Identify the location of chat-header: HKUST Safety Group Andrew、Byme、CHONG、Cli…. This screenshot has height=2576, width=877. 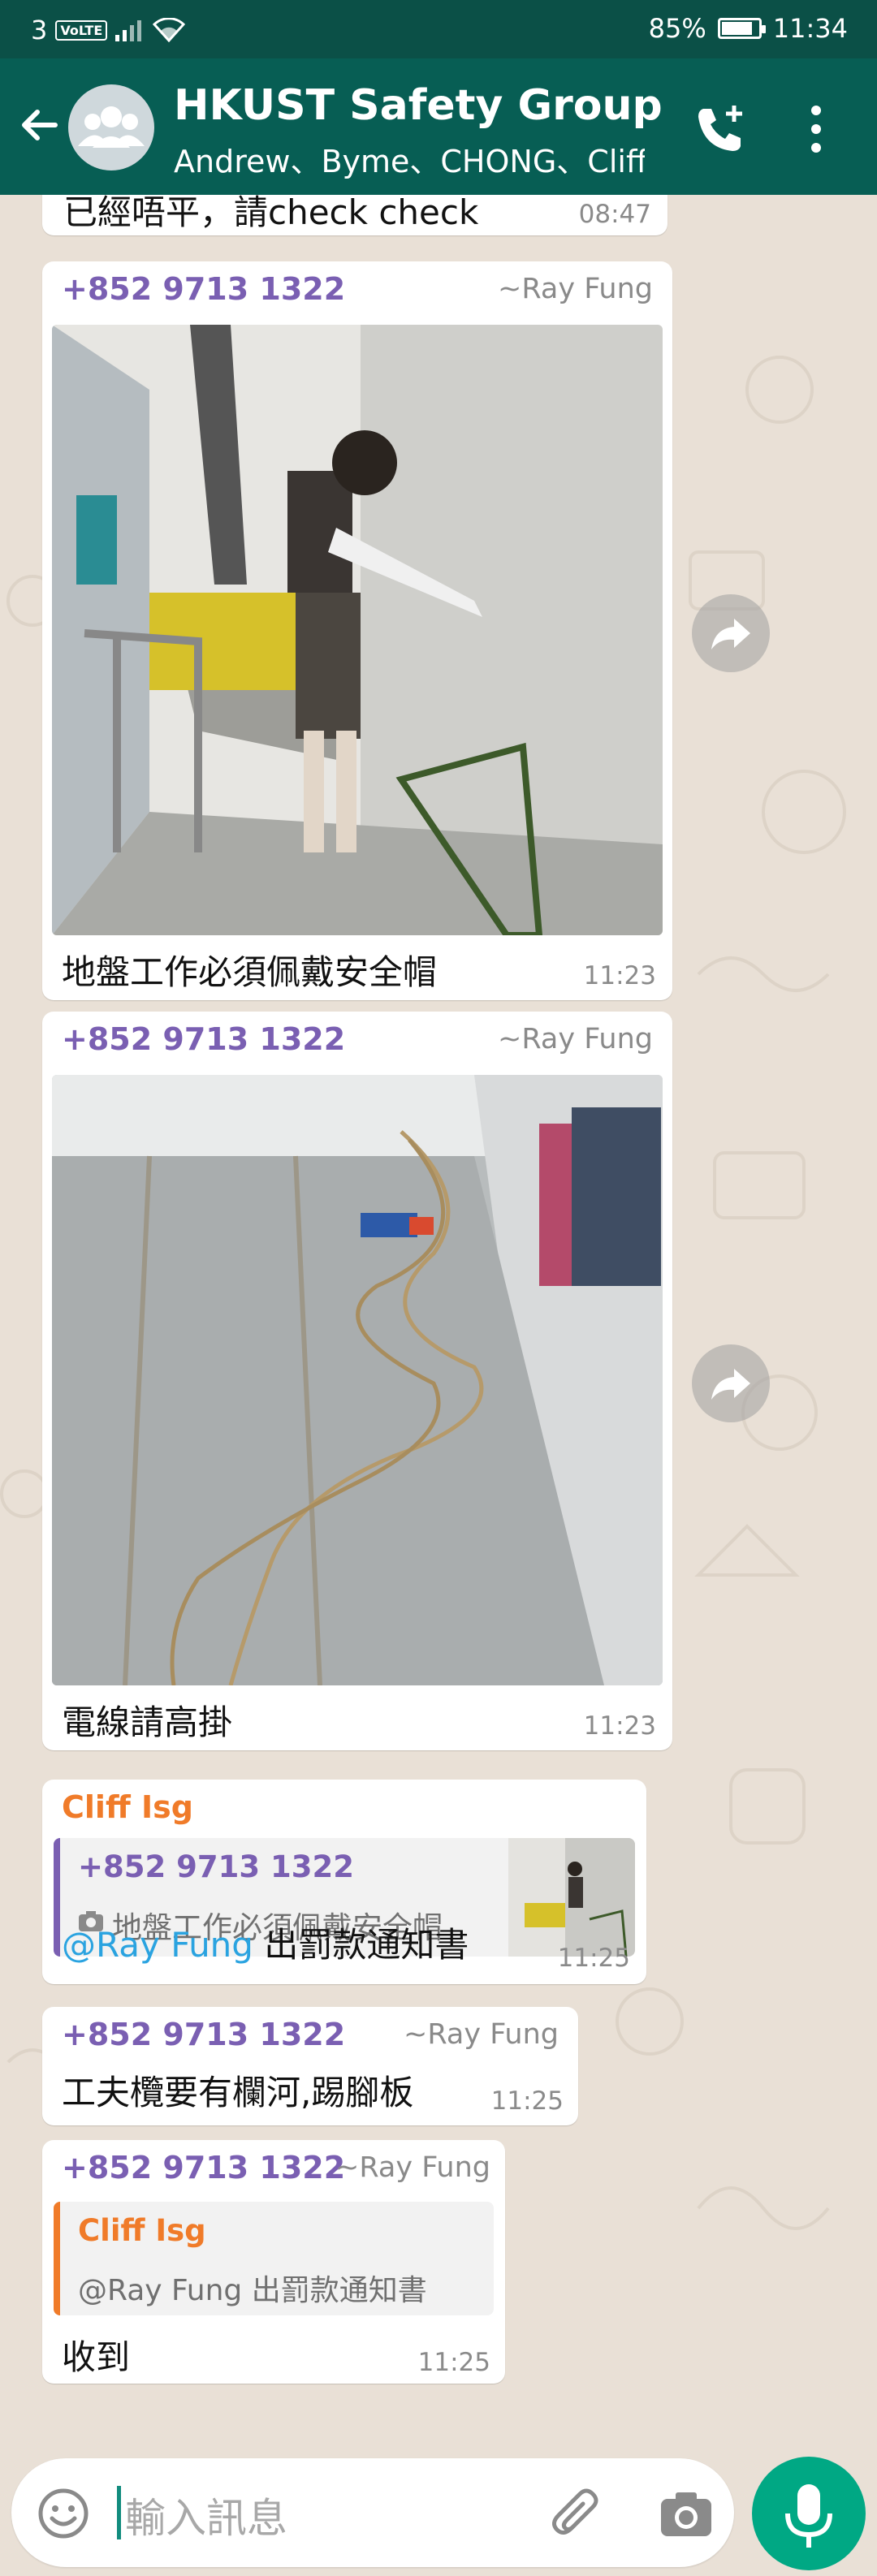
(438, 126).